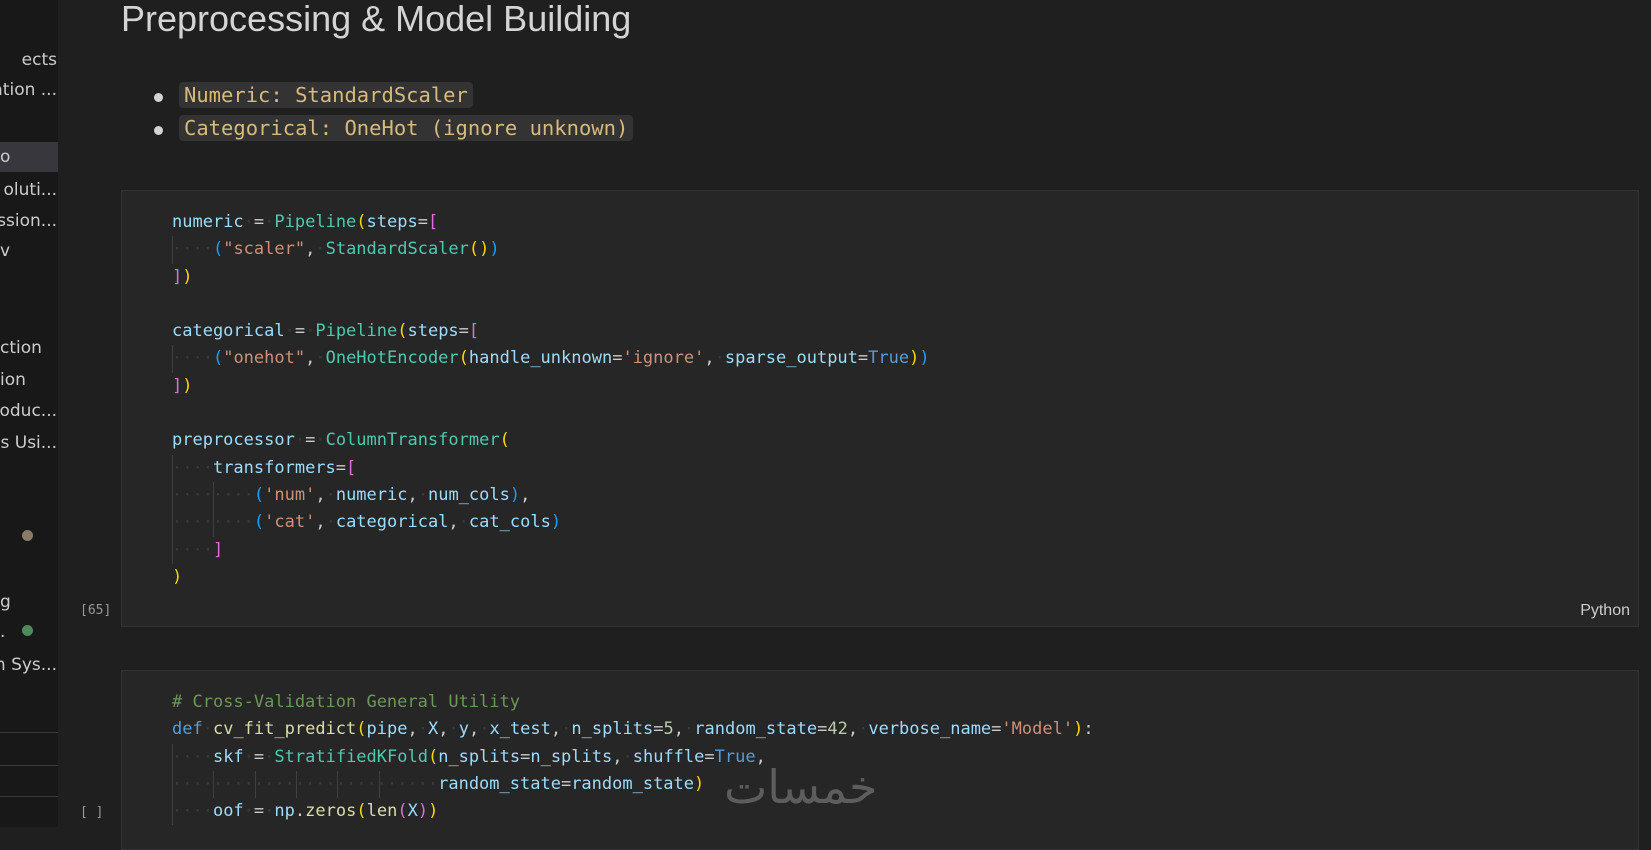 The height and width of the screenshot is (850, 1651). I want to click on watermark-logo: خمسات, so click(801, 787).